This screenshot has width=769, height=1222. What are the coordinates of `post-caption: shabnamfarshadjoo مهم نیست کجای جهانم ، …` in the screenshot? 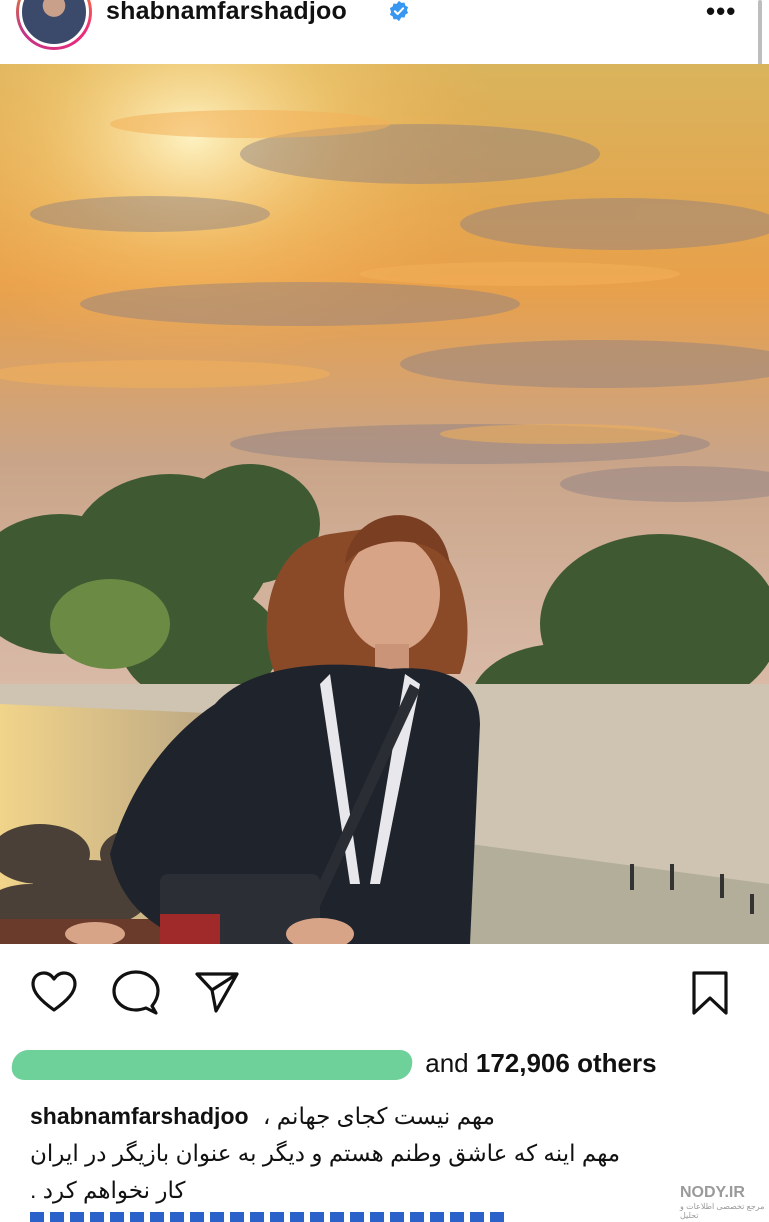 It's located at (380, 1153).